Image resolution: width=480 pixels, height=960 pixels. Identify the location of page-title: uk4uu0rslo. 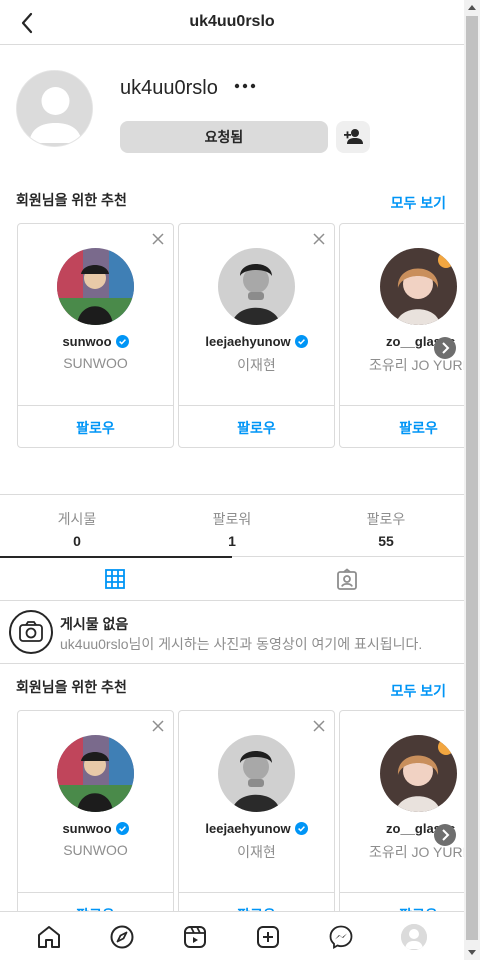
(232, 21).